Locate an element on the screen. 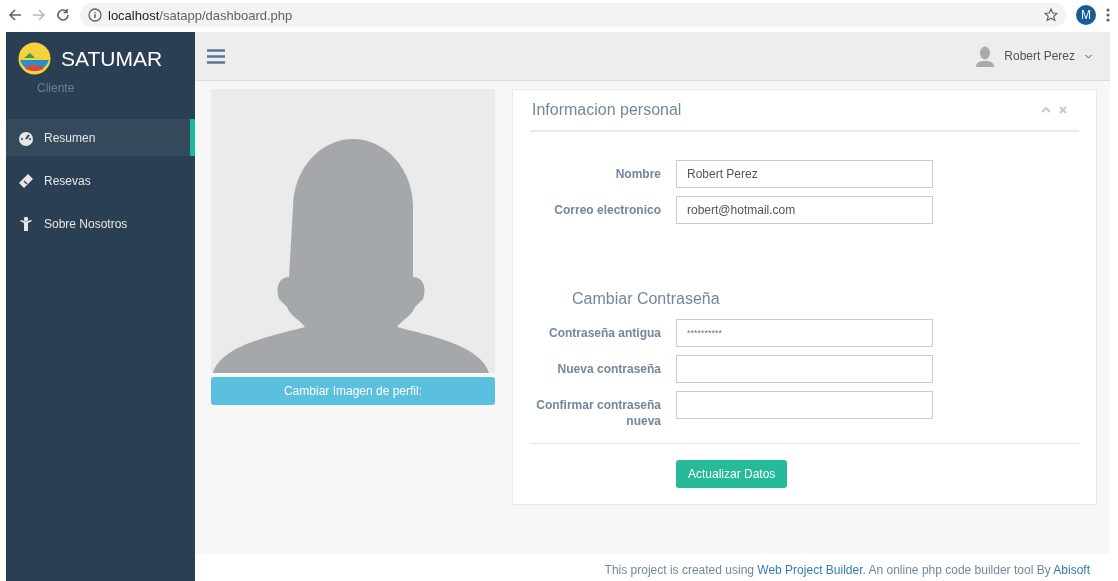  card-title: Informacion personal is located at coordinates (607, 110).